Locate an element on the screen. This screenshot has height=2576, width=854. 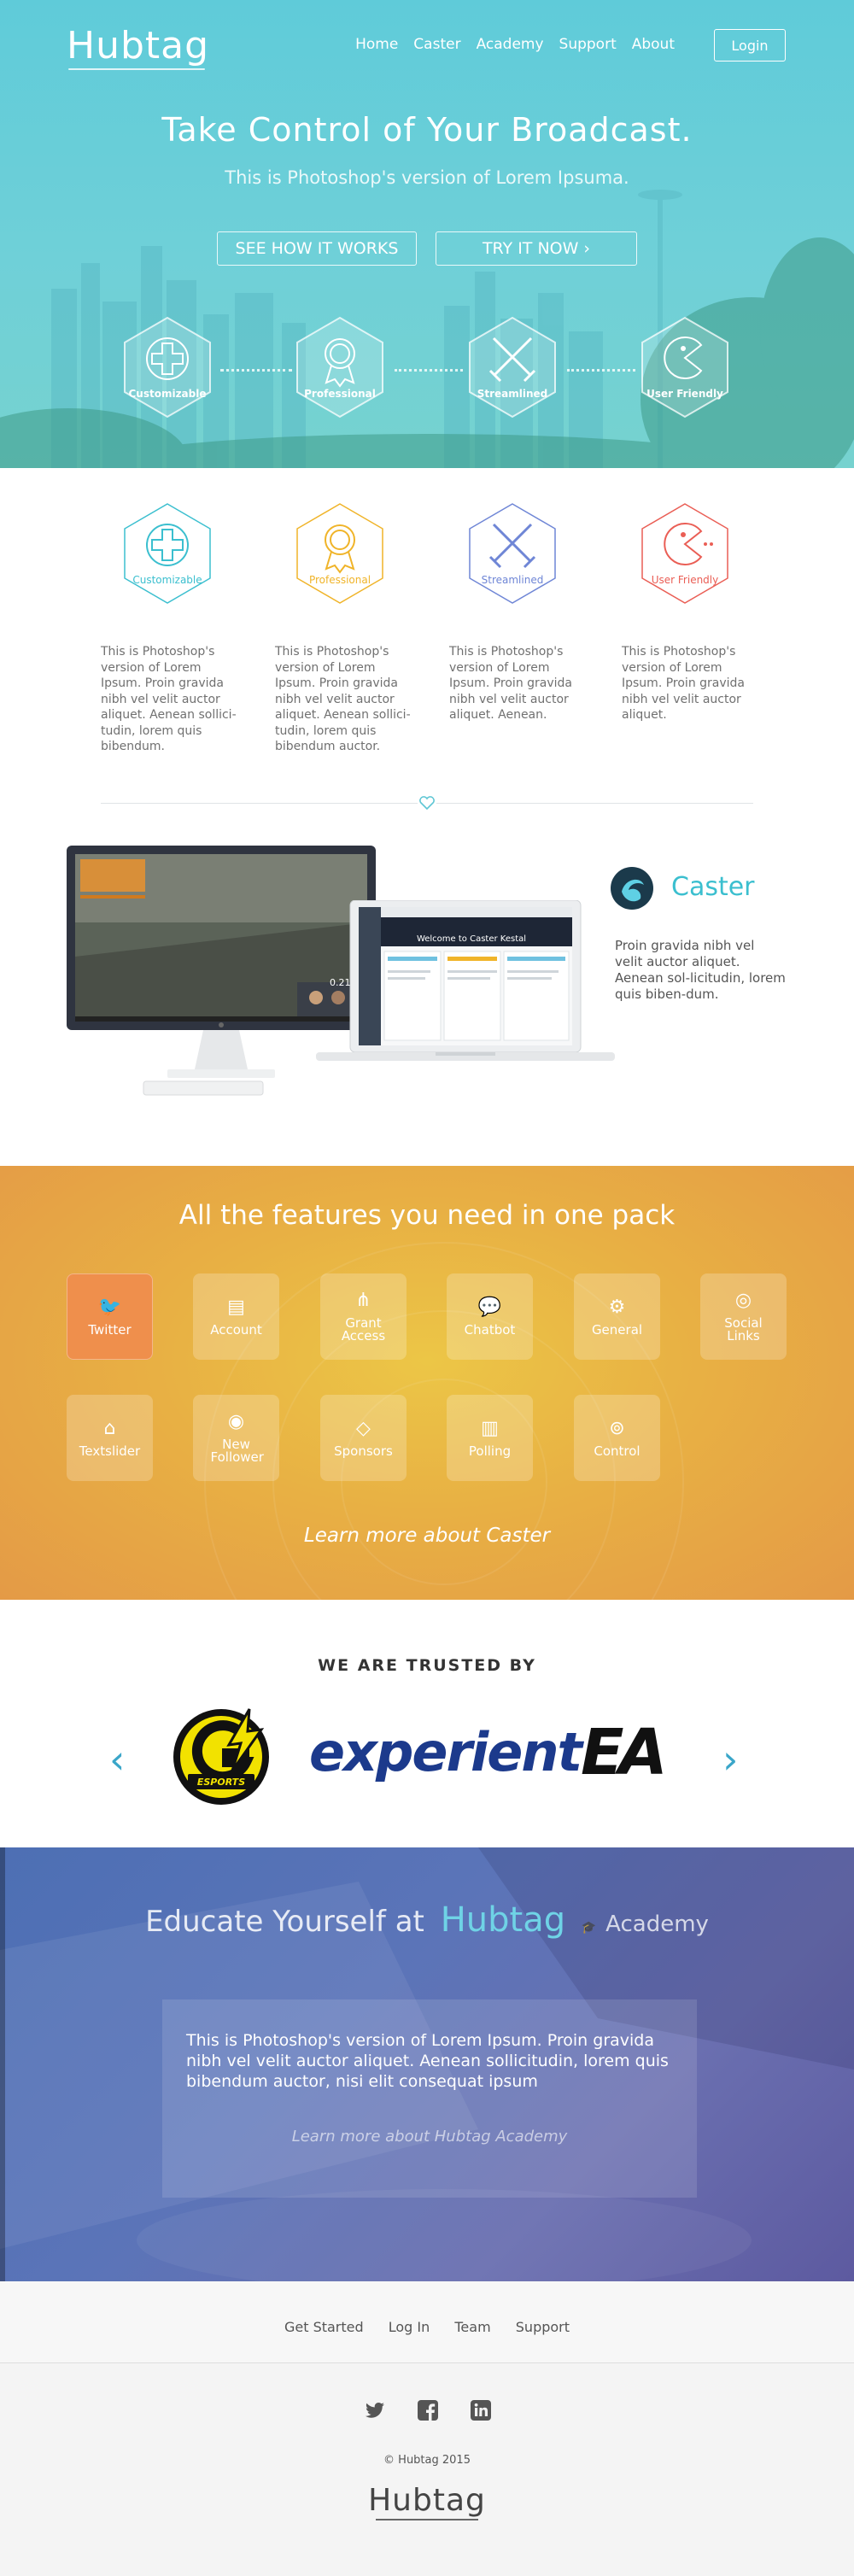
learn-more-caster-link: Learn more about Caster is located at coordinates (427, 1536).